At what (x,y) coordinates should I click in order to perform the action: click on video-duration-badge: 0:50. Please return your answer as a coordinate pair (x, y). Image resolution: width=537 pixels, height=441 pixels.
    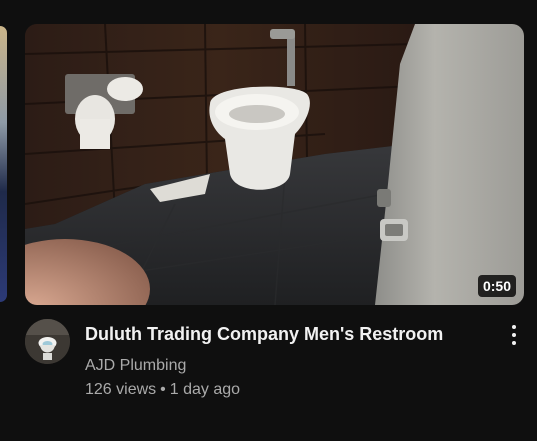
    Looking at the image, I should click on (496, 286).